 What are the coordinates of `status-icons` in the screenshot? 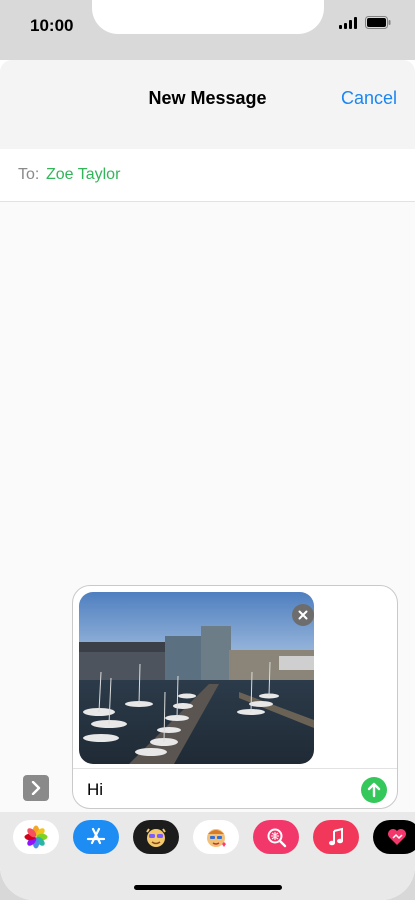 It's located at (365, 22).